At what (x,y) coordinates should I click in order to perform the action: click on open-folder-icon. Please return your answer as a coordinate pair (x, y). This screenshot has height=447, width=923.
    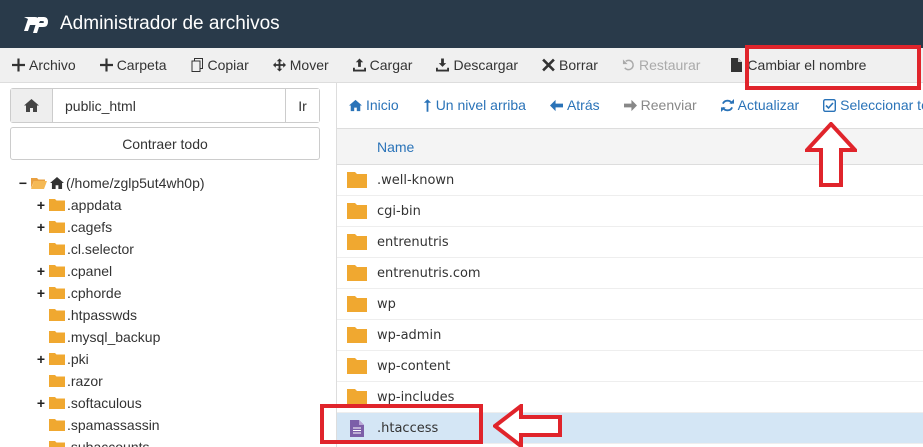
    Looking at the image, I should click on (39, 183).